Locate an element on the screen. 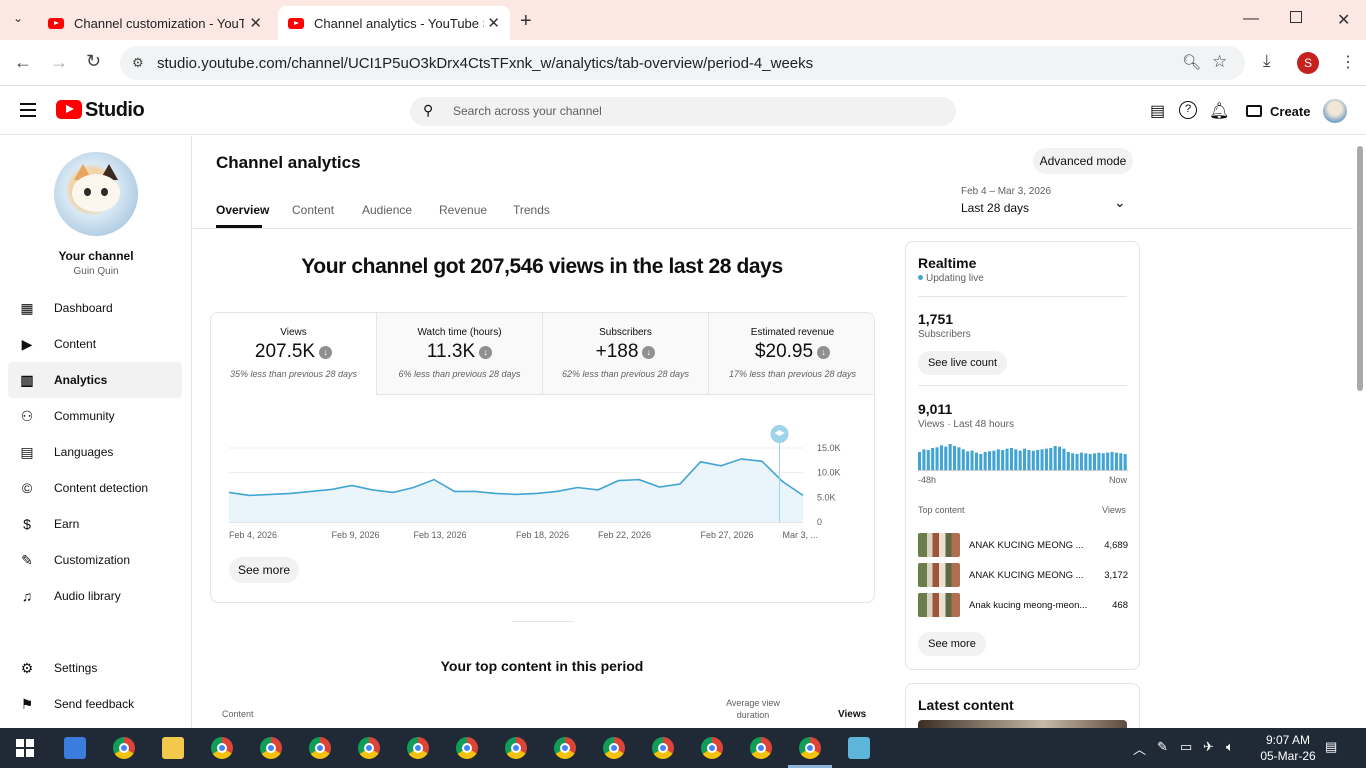  windows-start-icon is located at coordinates (25, 748).